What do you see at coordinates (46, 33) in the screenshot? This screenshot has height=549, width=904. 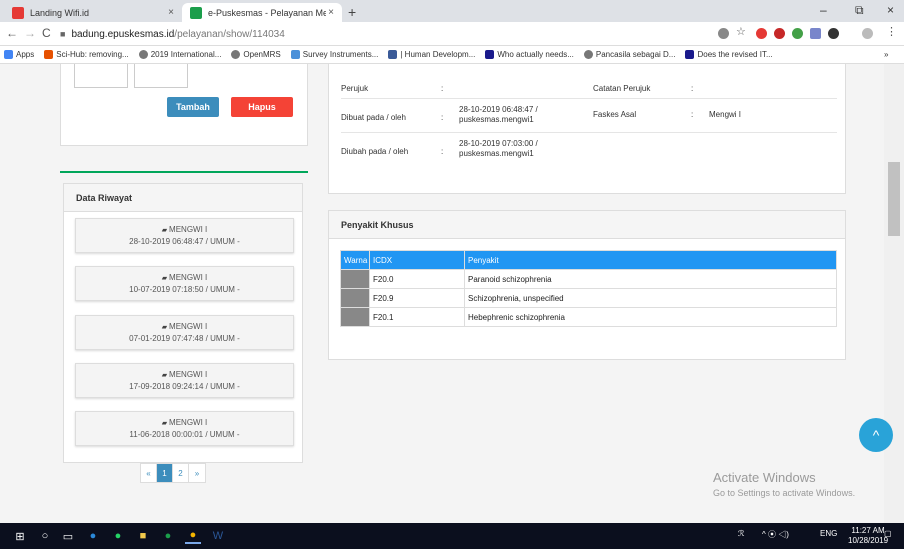 I see `reload-button: C` at bounding box center [46, 33].